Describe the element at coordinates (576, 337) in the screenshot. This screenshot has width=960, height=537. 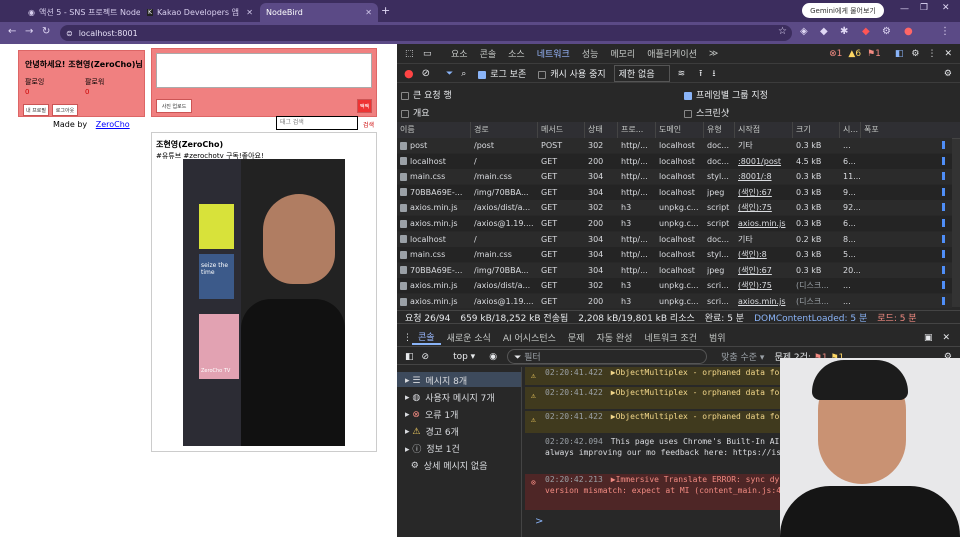
I see `drawer-tab-issues: 문제` at that location.